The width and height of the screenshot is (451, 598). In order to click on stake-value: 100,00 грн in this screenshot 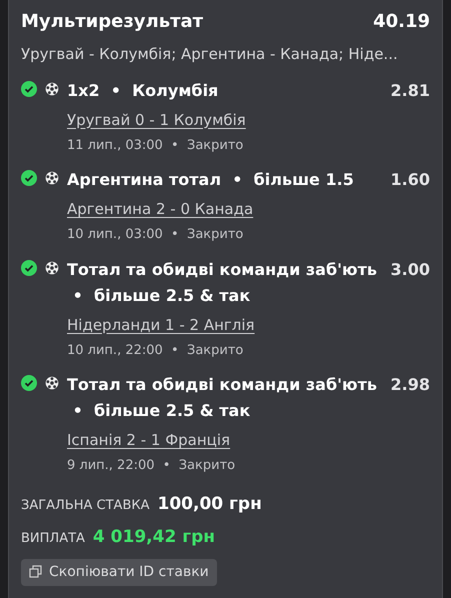, I will do `click(210, 504)`.